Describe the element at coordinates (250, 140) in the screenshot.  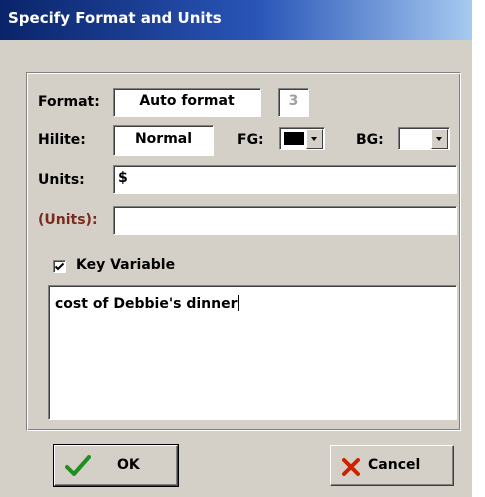
I see `fg-label: FG:` at that location.